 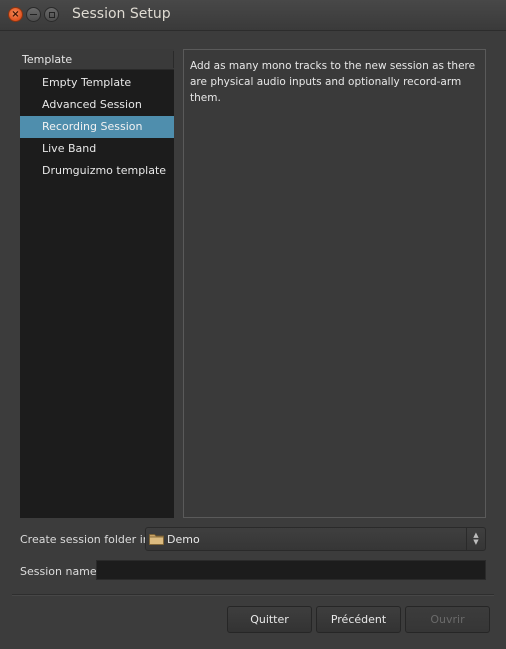 I want to click on template-item-live-band: Live Band, so click(x=97, y=149).